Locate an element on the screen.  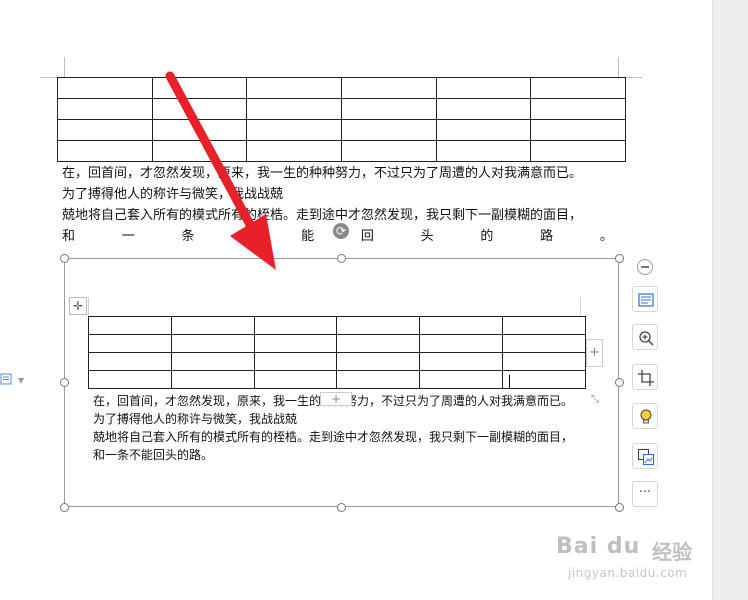
zoom-image-button is located at coordinates (645, 337).